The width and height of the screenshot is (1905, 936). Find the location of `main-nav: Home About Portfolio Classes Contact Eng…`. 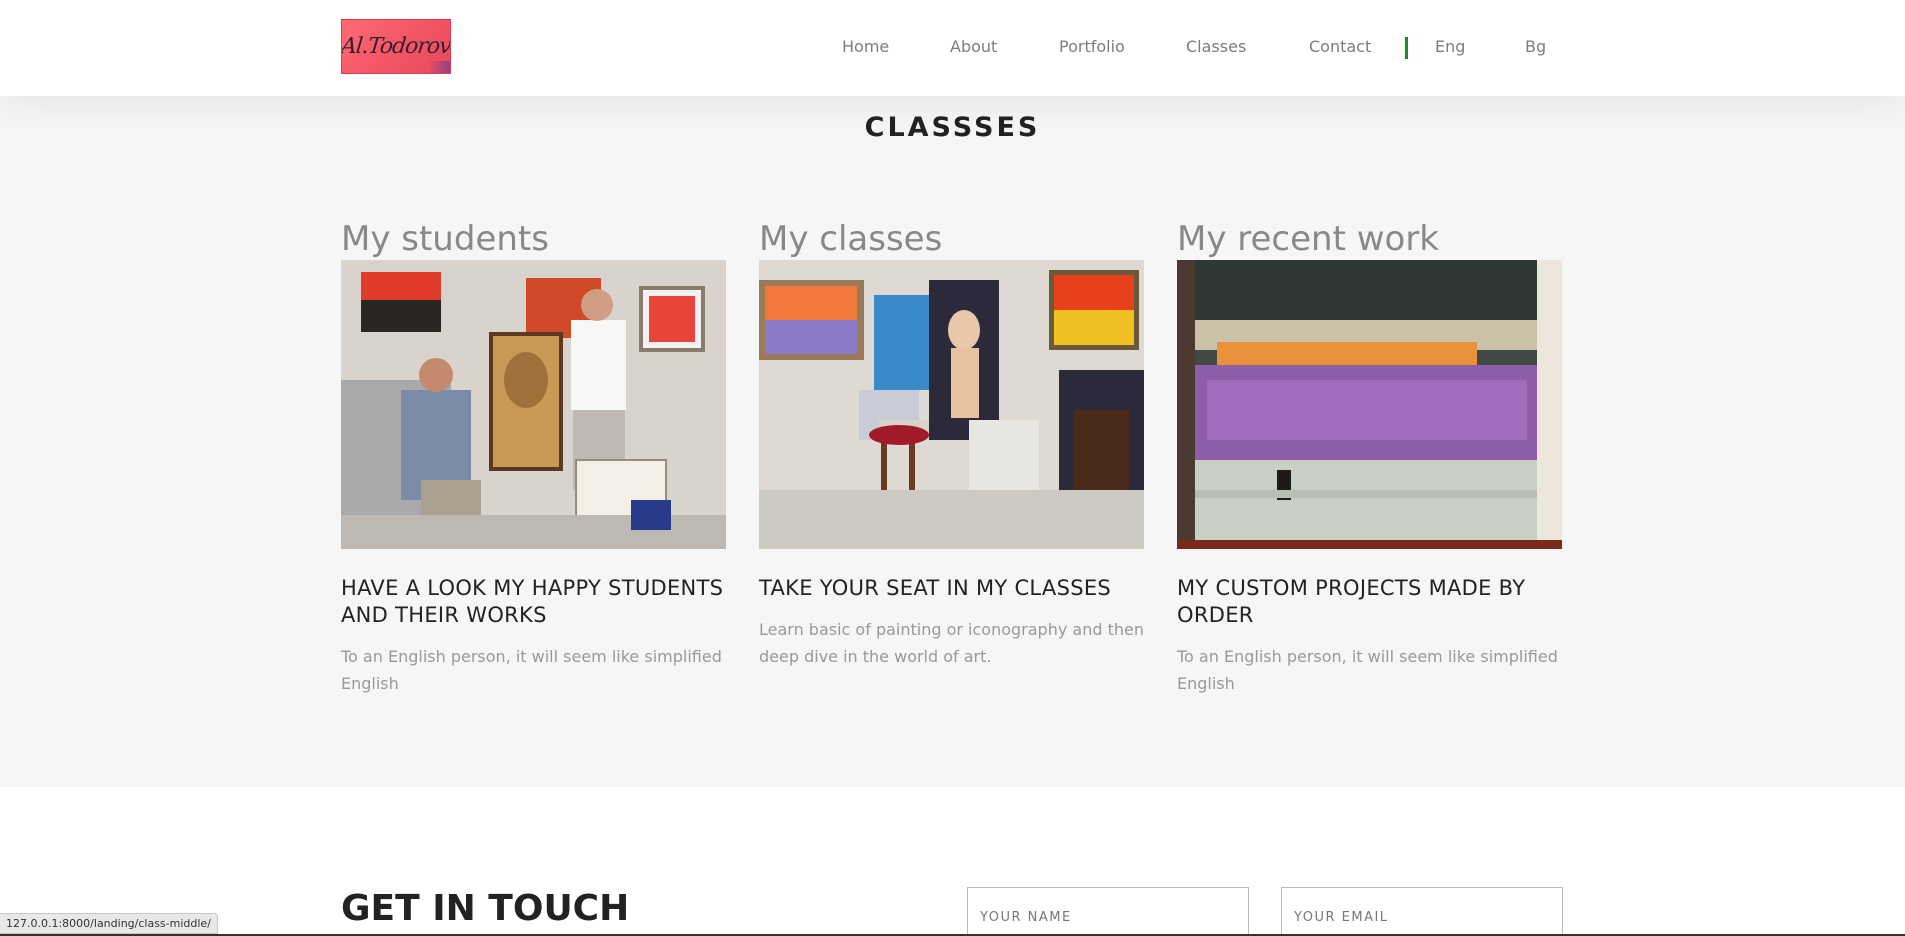

main-nav: Home About Portfolio Classes Contact Eng… is located at coordinates (952, 48).